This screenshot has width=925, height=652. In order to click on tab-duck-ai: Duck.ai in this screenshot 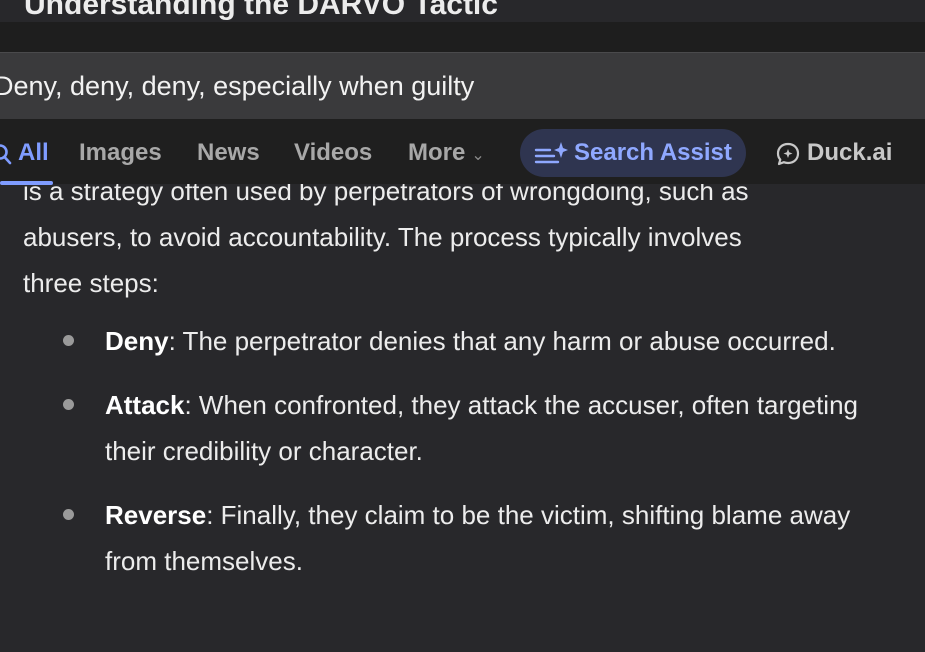, I will do `click(833, 153)`.